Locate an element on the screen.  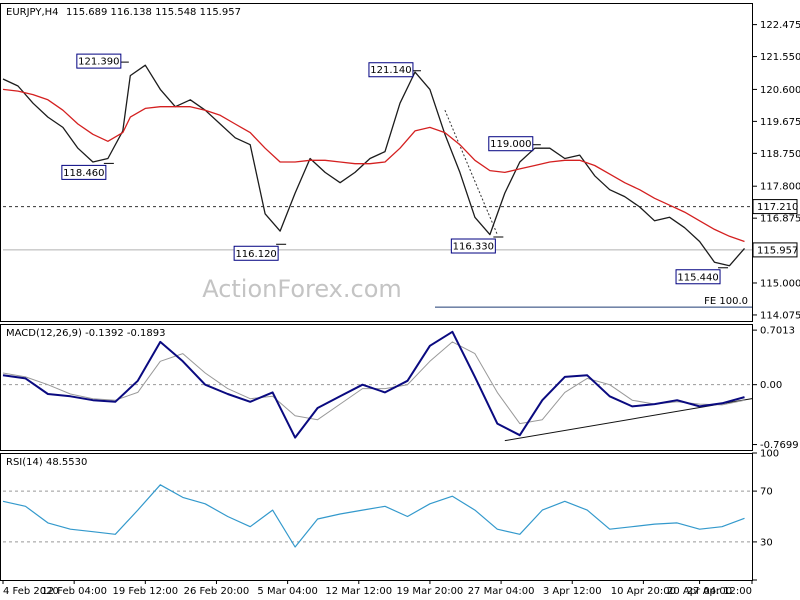
price-annotation: 116.120 is located at coordinates (255, 254).